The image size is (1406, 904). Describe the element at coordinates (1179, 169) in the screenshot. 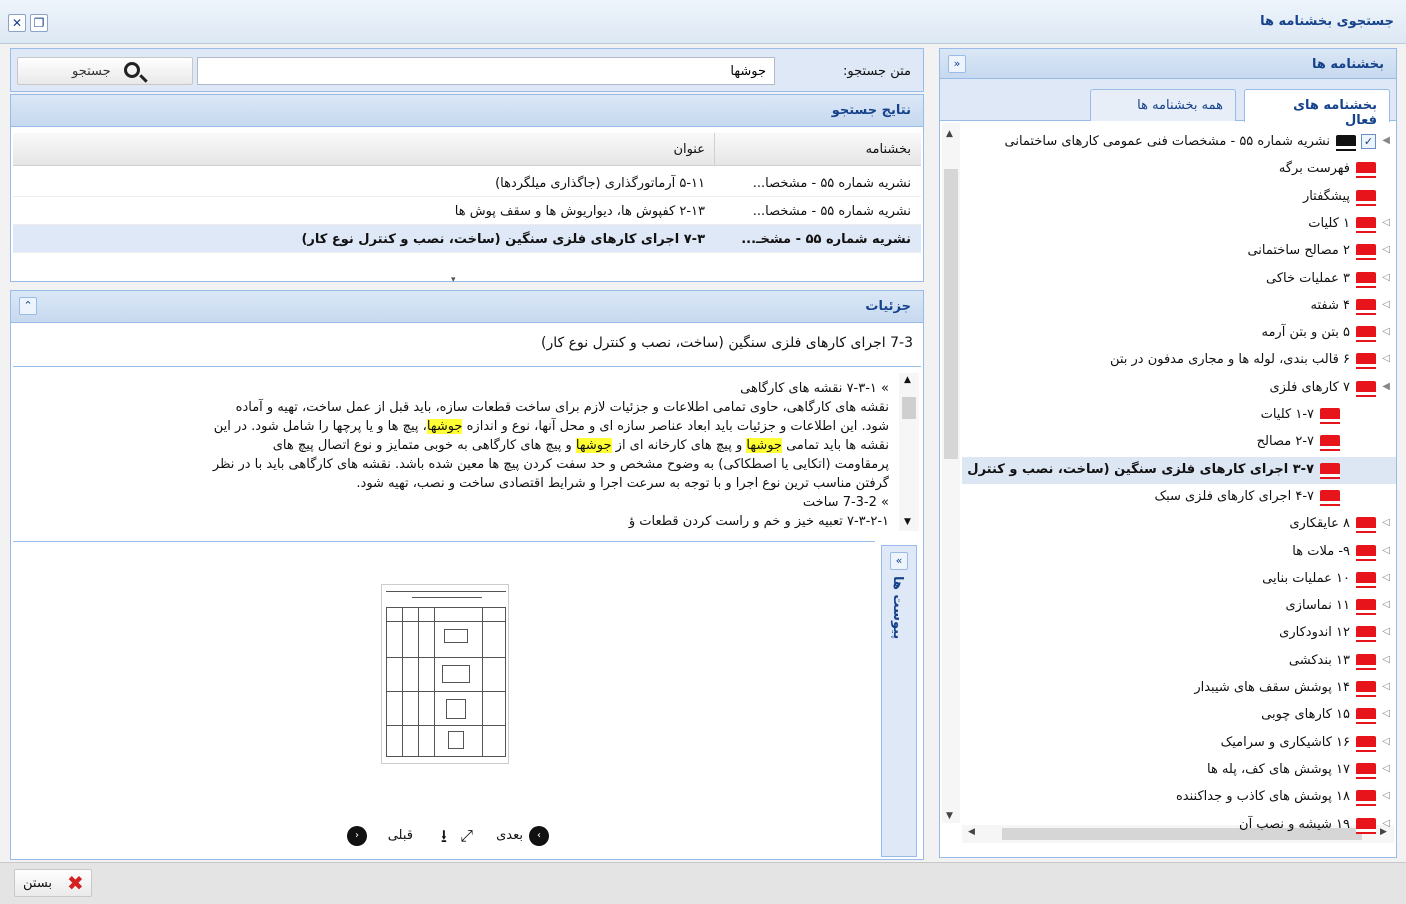

I see `tree-item: فهرست برگه` at that location.